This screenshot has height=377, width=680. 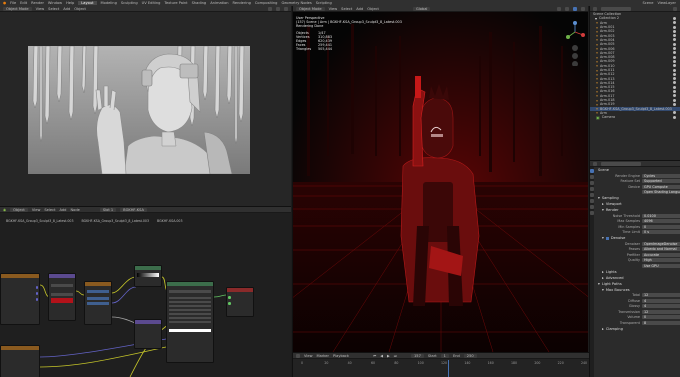 What do you see at coordinates (395, 356) in the screenshot?
I see `jump-end-icon: ⏭` at bounding box center [395, 356].